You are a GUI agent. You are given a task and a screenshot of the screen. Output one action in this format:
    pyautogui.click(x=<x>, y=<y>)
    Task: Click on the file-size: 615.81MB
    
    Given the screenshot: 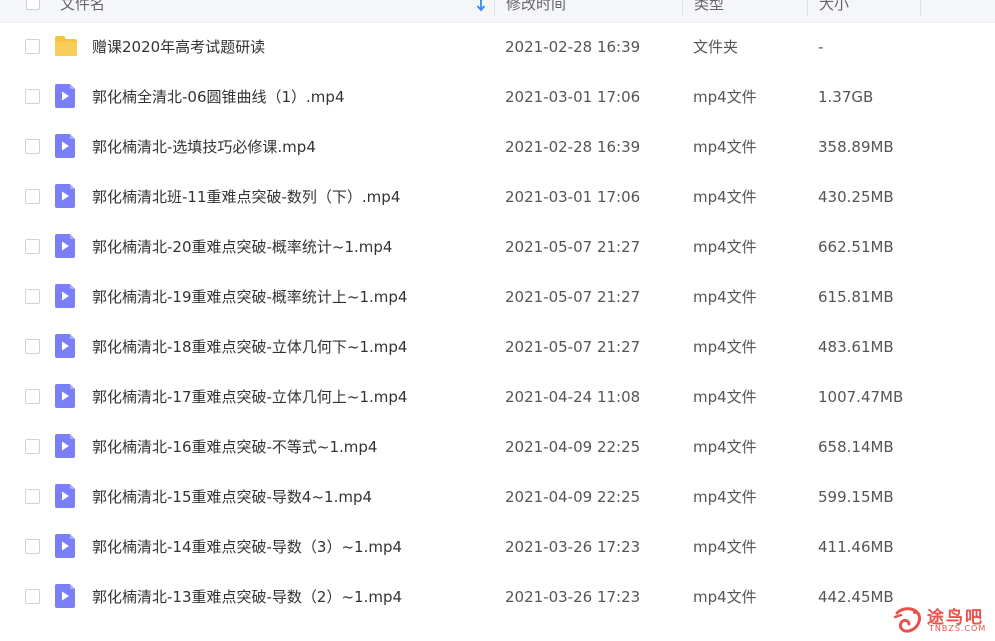 What is the action you would take?
    pyautogui.click(x=856, y=297)
    